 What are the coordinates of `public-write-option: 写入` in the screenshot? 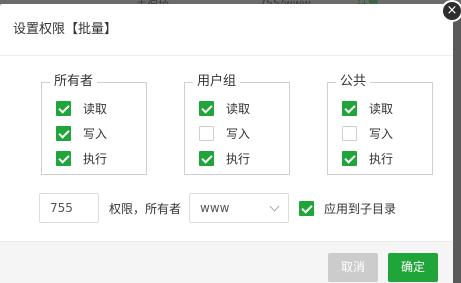 It's located at (367, 133).